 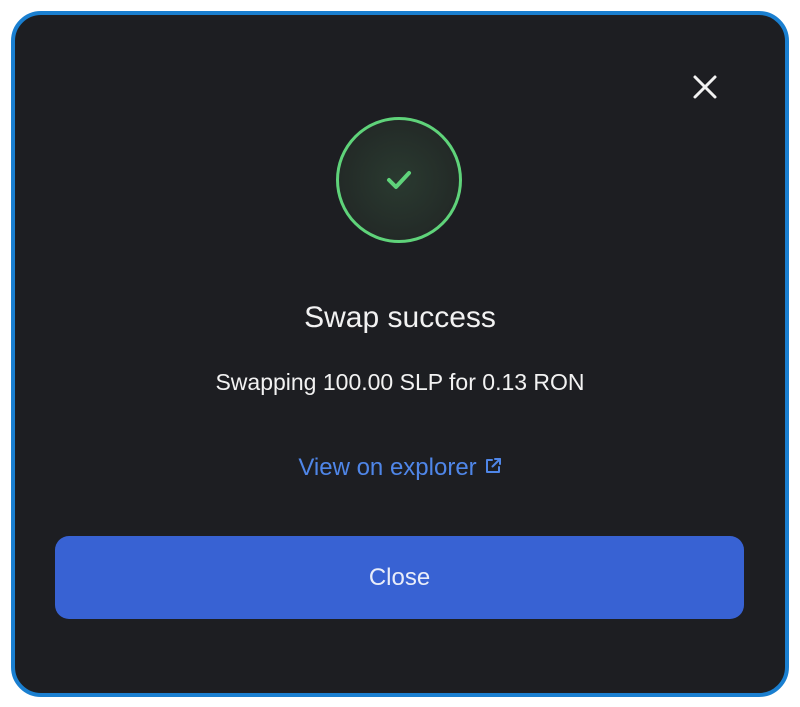 I want to click on dialog-title: Swap success, so click(x=400, y=317).